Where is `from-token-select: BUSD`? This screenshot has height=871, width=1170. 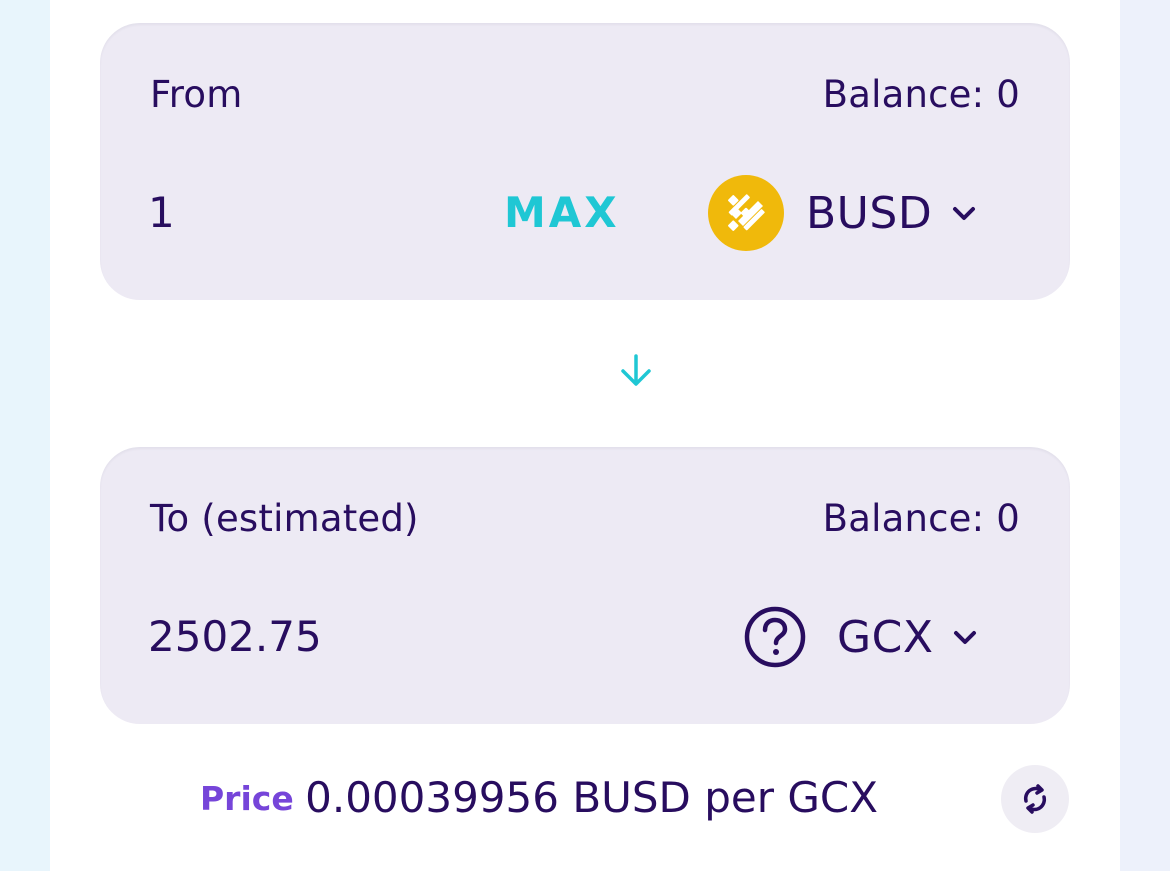
from-token-select: BUSD is located at coordinates (844, 213).